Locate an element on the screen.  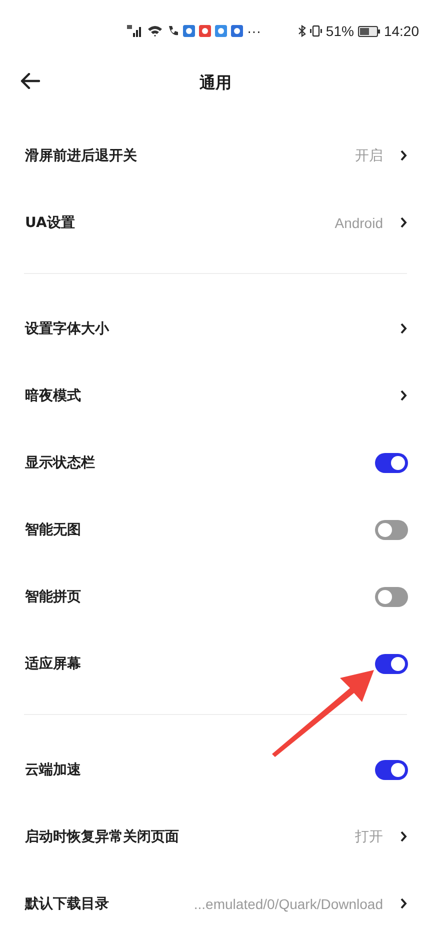
overflow-indicator: ··· is located at coordinates (254, 31).